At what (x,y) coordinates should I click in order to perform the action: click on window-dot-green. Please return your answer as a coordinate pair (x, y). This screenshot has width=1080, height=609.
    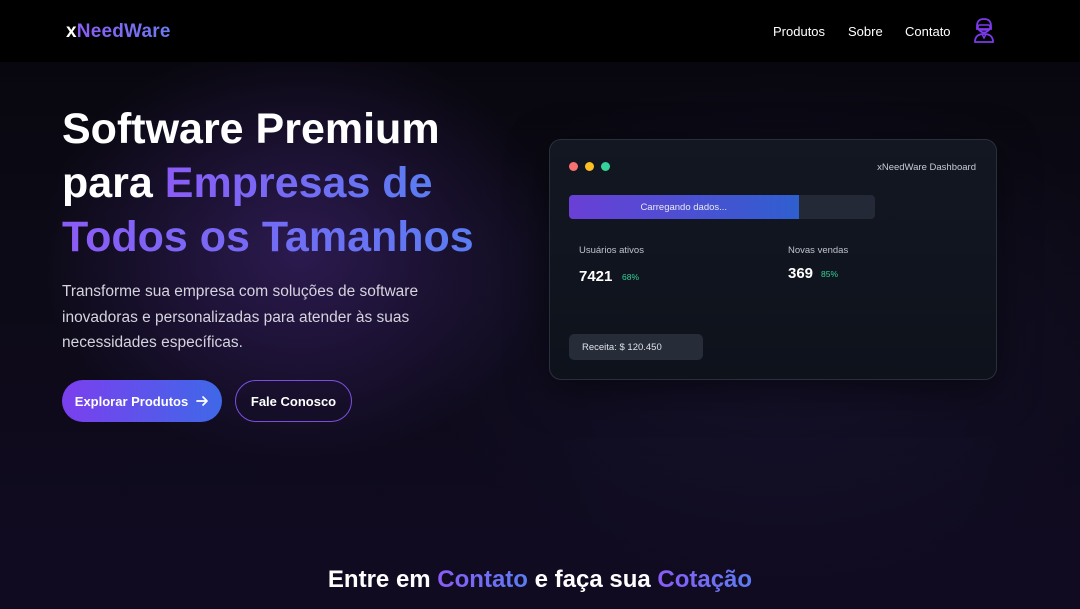
    Looking at the image, I should click on (605, 166).